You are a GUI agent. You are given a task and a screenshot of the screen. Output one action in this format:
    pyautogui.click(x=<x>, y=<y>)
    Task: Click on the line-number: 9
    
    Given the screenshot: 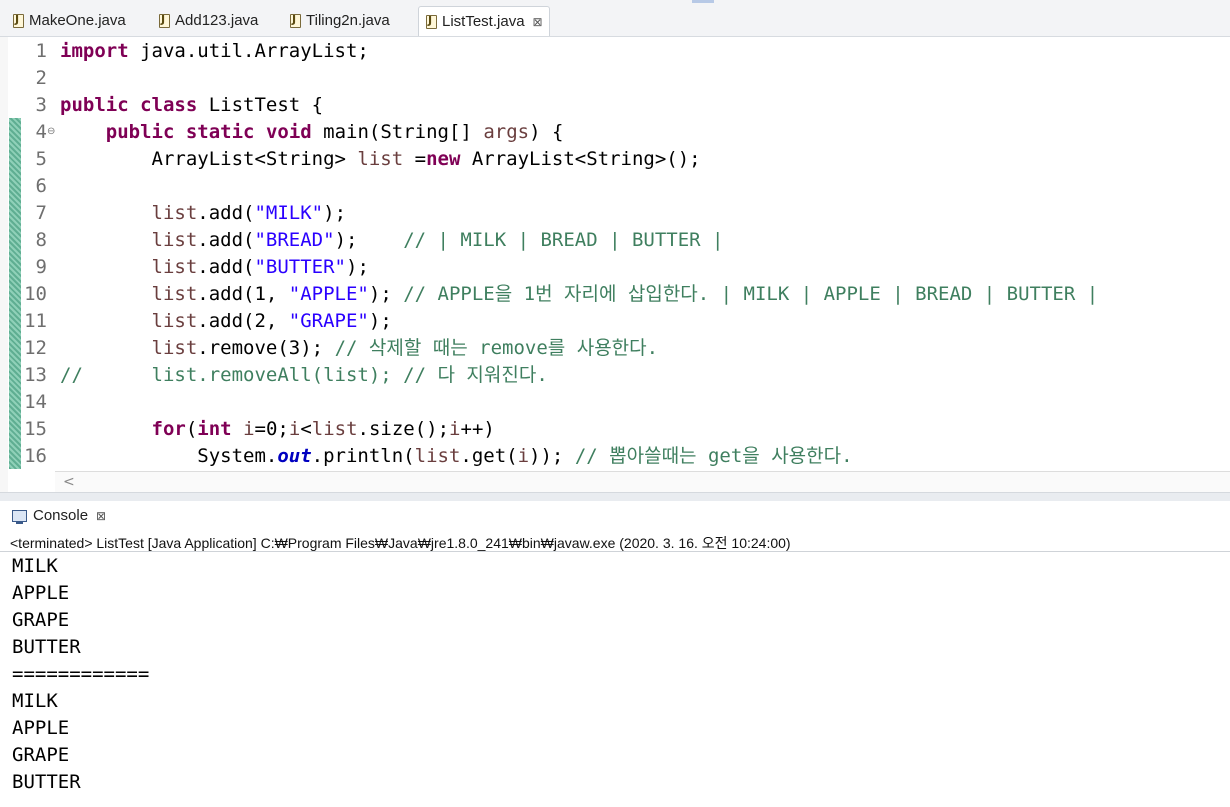 What is the action you would take?
    pyautogui.click(x=41, y=267)
    